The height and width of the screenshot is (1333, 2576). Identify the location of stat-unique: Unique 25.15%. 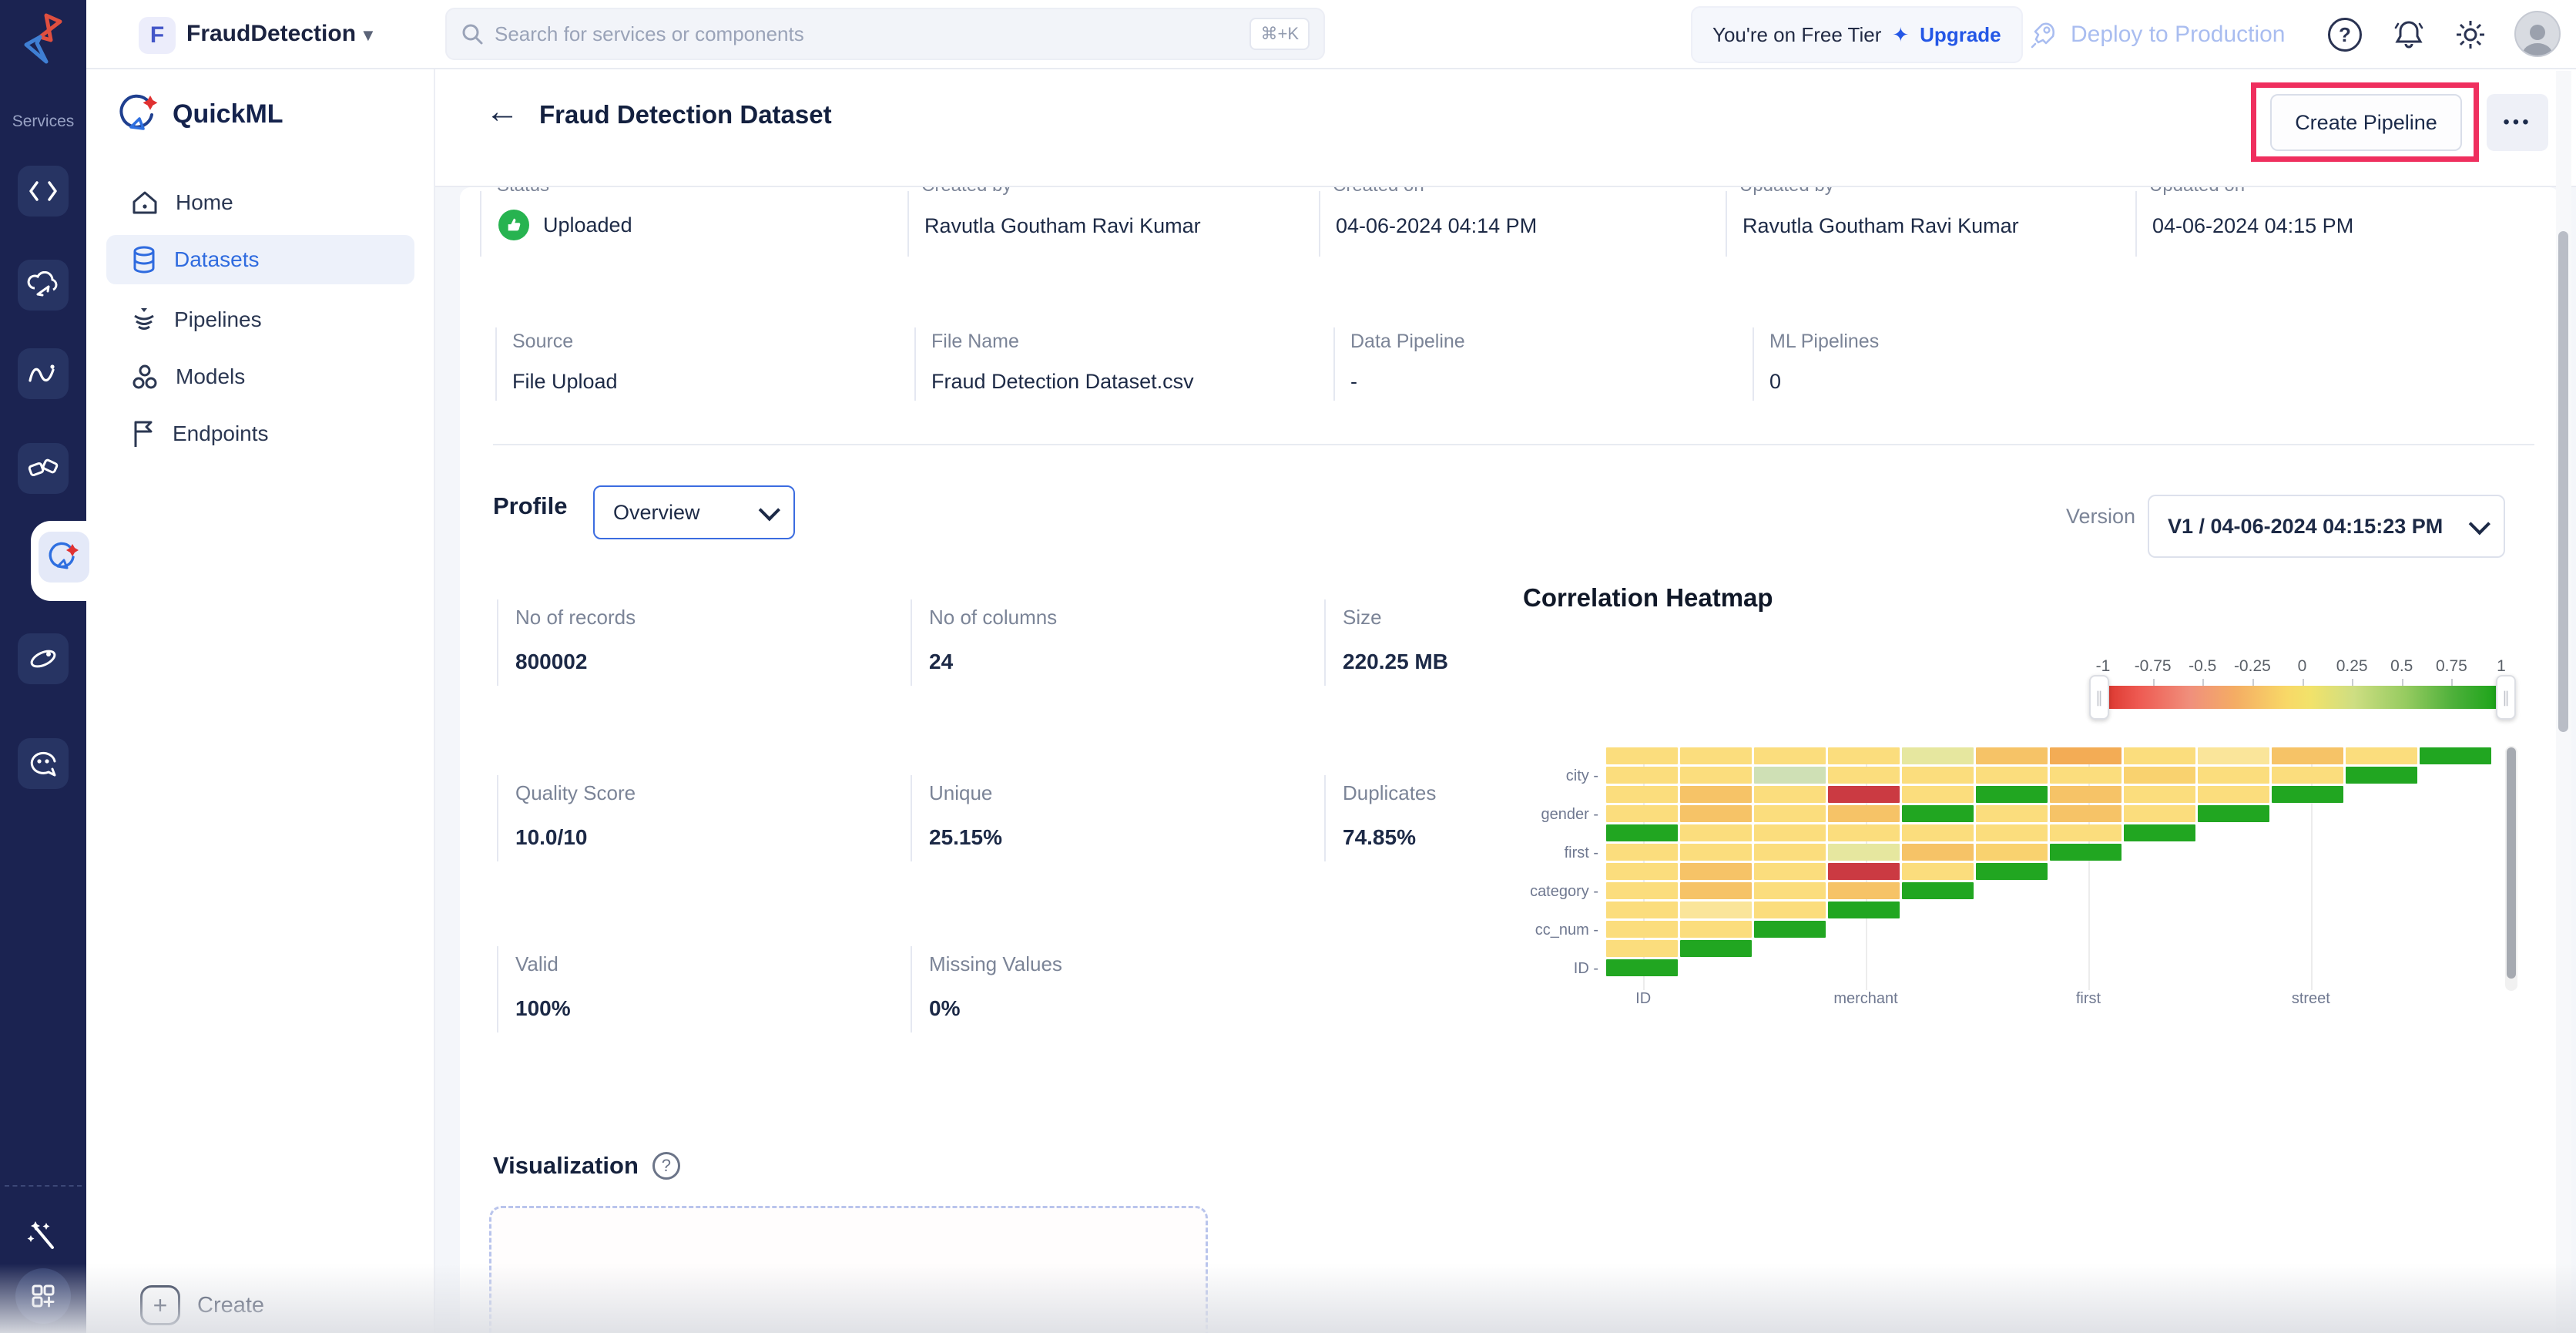
(1107, 818).